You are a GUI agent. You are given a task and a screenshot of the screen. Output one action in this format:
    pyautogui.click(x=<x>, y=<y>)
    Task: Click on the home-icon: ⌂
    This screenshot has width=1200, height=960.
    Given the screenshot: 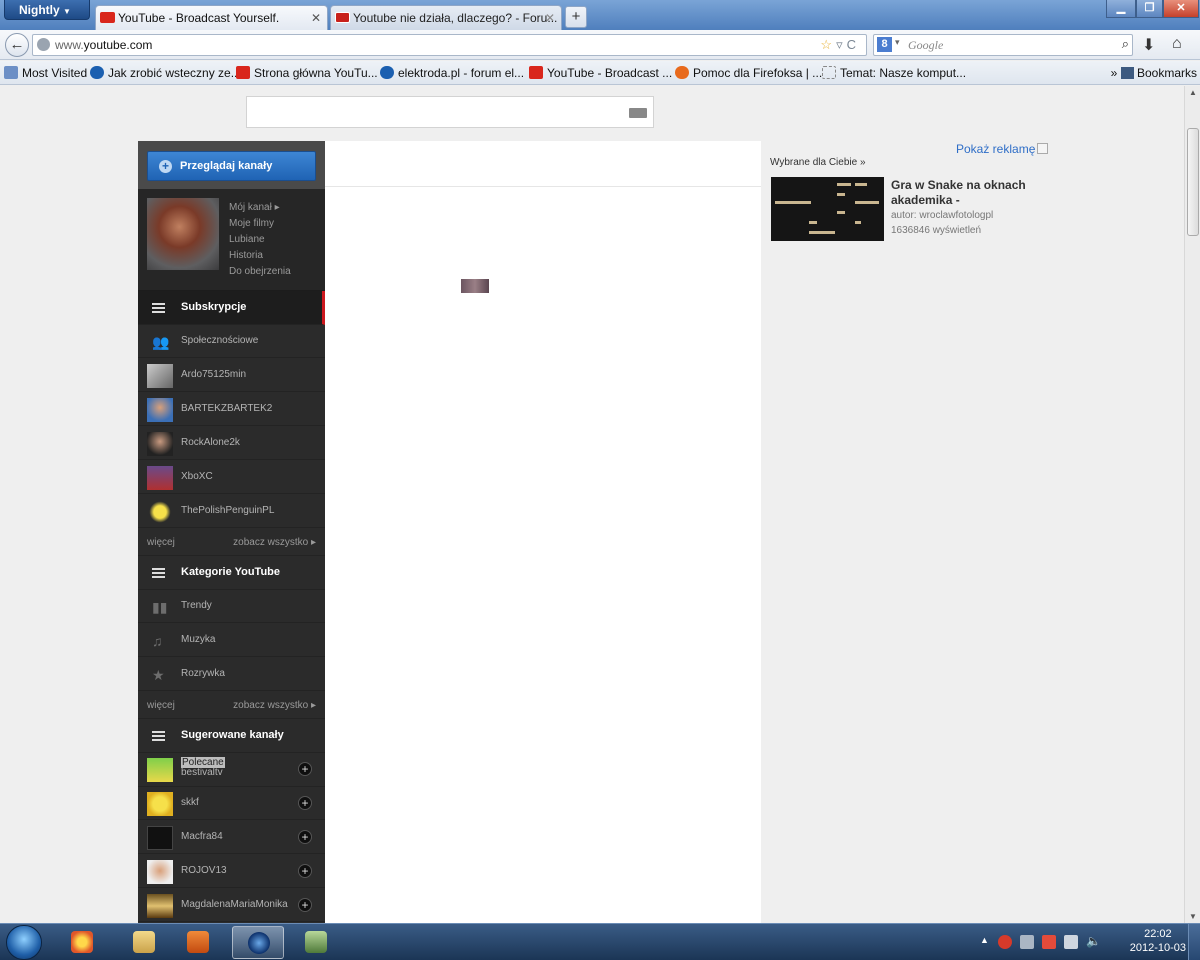 What is the action you would take?
    pyautogui.click(x=1177, y=44)
    